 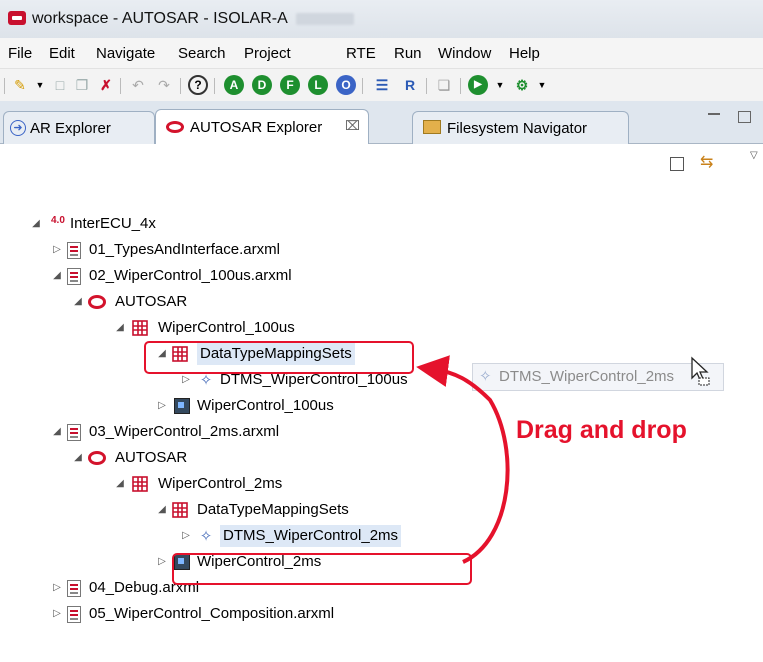 I want to click on drag-and-drop-annotation: Drag and drop, so click(x=601, y=430).